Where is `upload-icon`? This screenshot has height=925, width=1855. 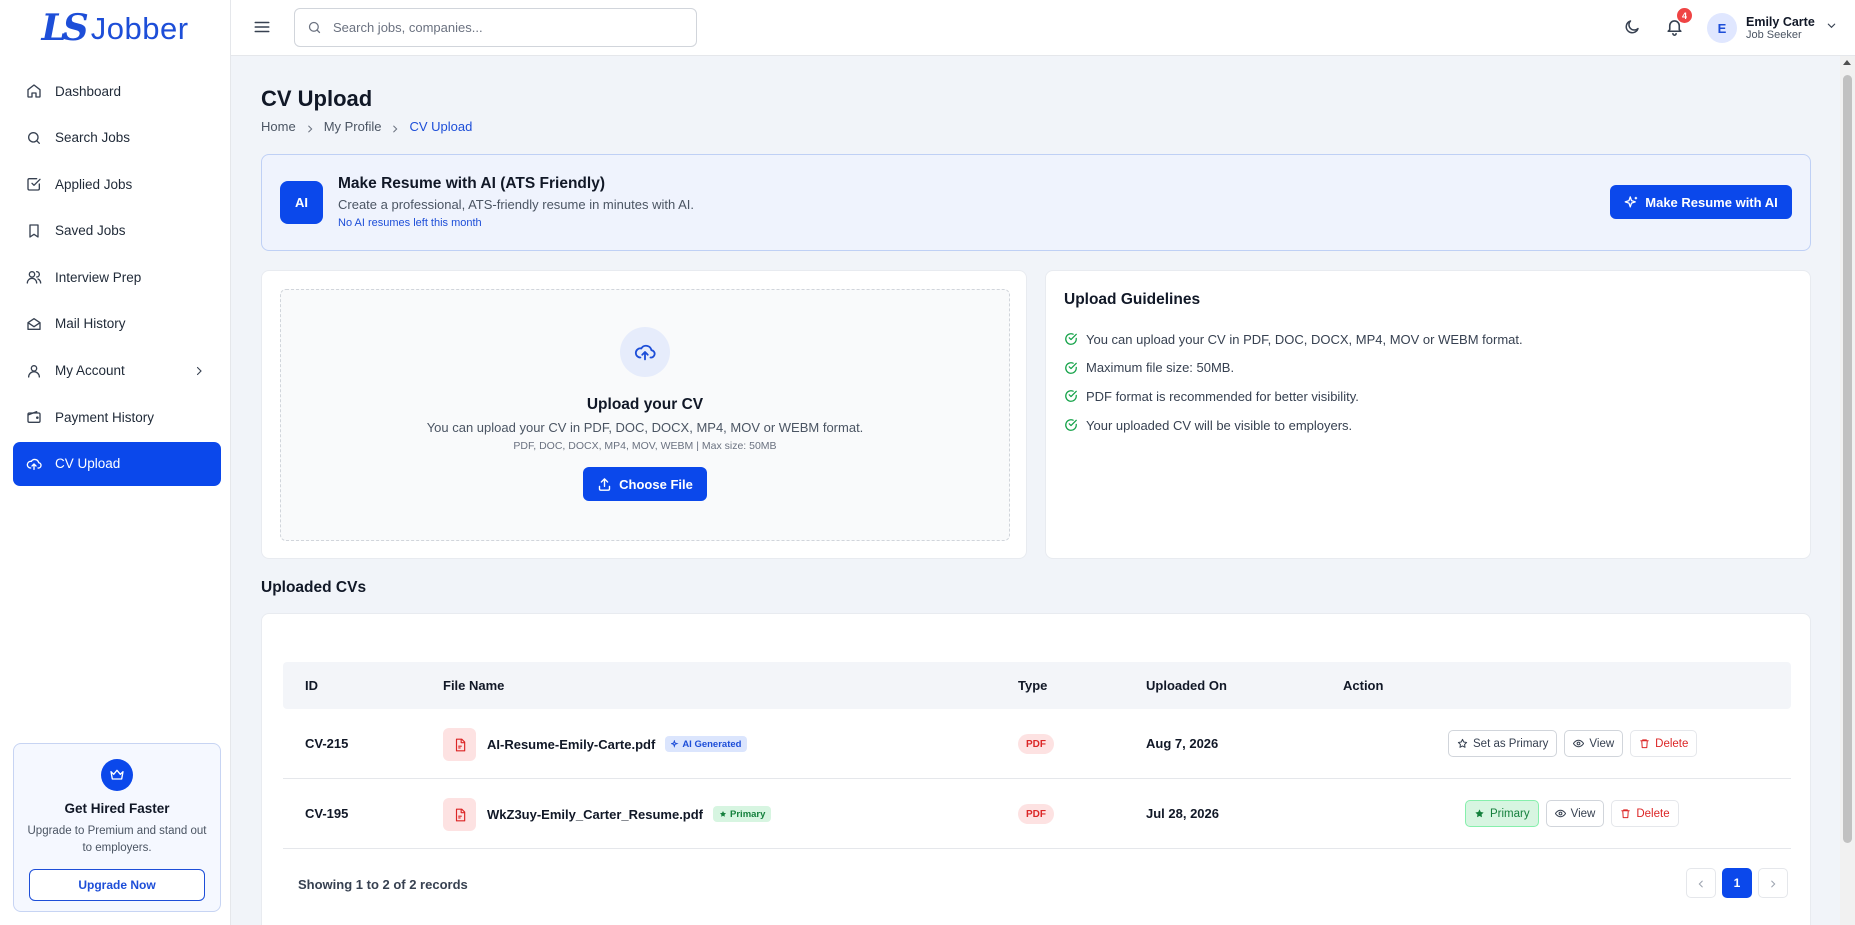 upload-icon is located at coordinates (604, 484).